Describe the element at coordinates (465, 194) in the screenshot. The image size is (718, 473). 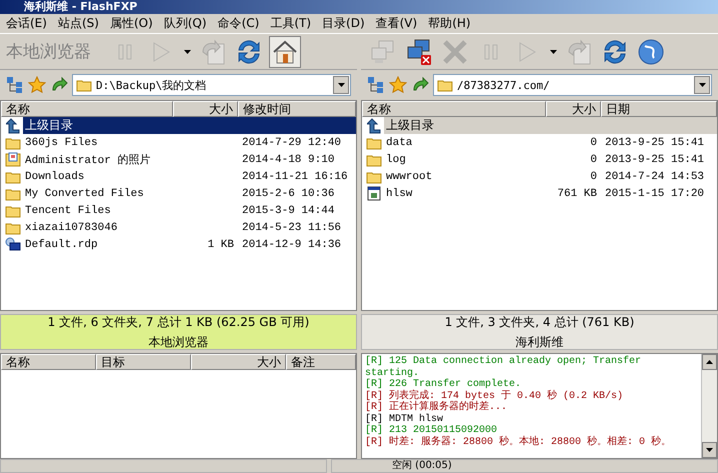
I see `file-name: hlsw` at that location.